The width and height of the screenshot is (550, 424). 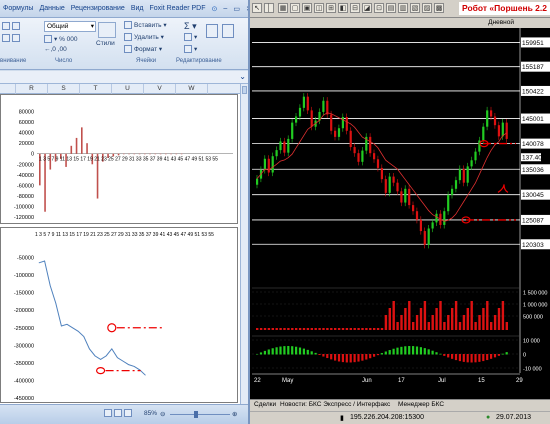 What do you see at coordinates (295, 8) in the screenshot?
I see `toolbar-ico-4: ▢` at bounding box center [295, 8].